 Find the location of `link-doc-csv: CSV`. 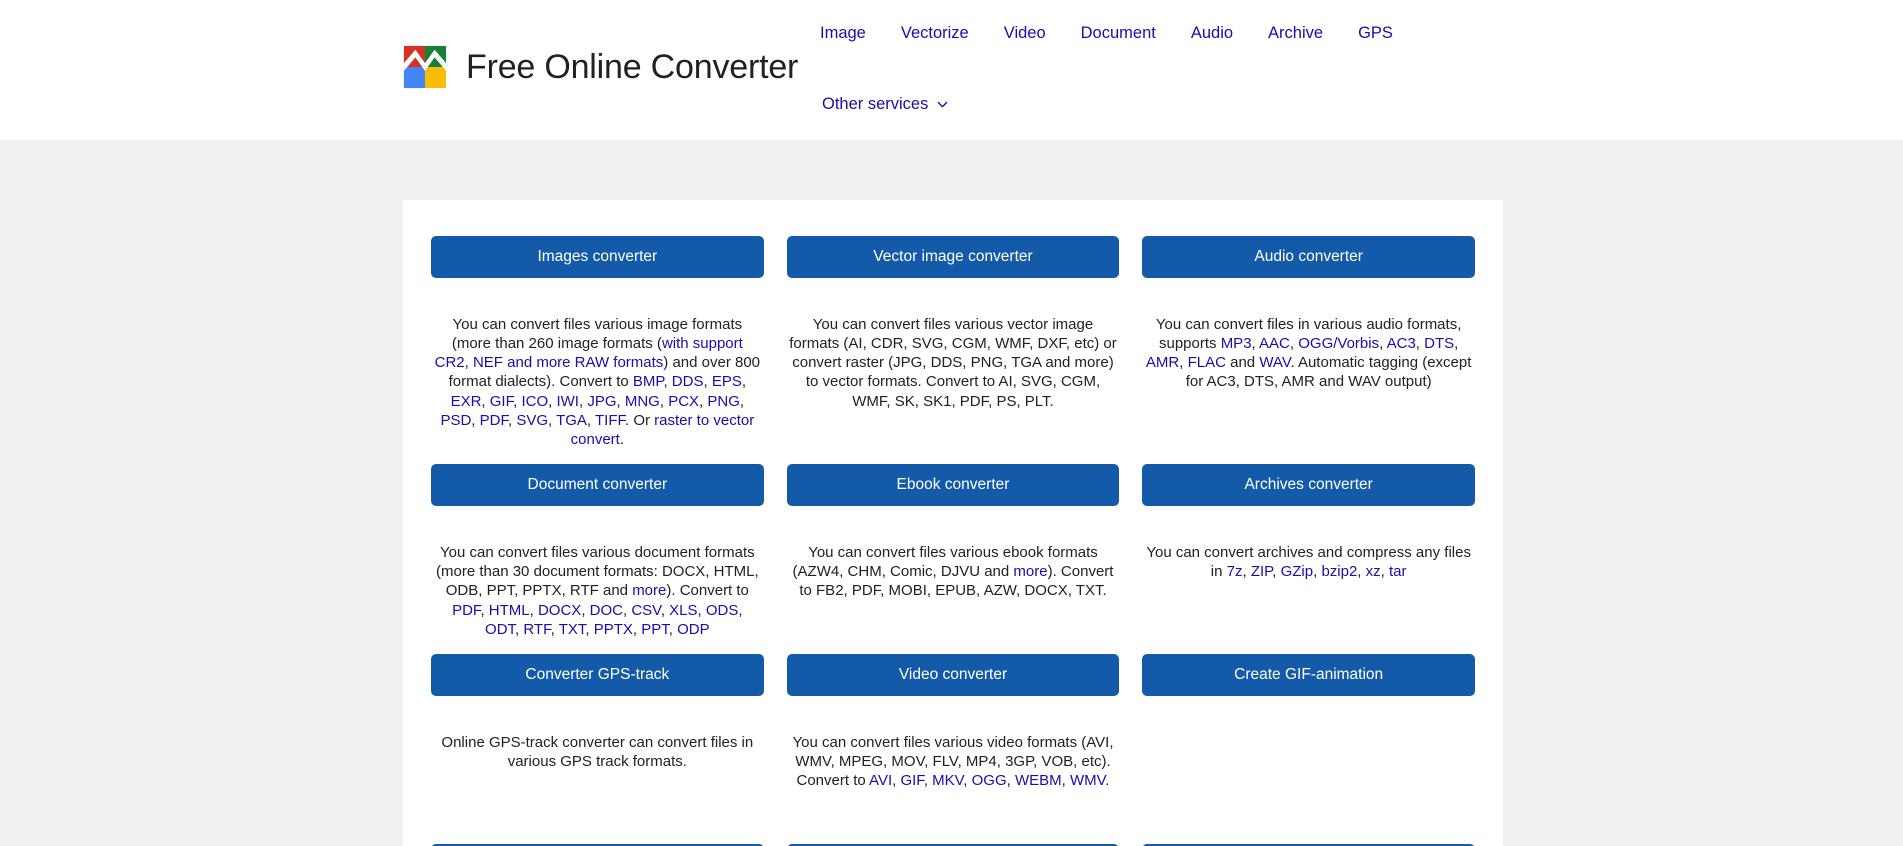

link-doc-csv: CSV is located at coordinates (645, 610).